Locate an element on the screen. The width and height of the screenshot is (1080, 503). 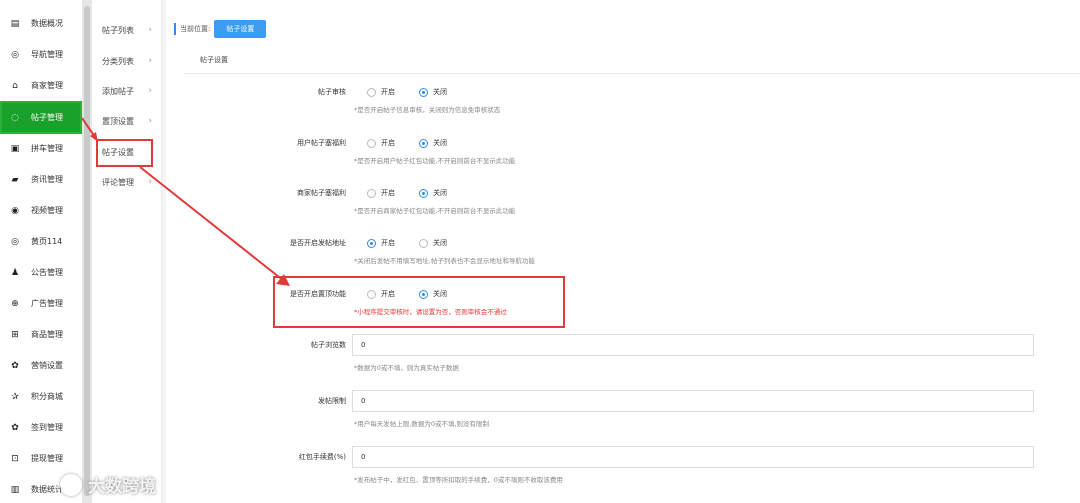
sidebar-item-label: 视频管理 is located at coordinates (47, 210).